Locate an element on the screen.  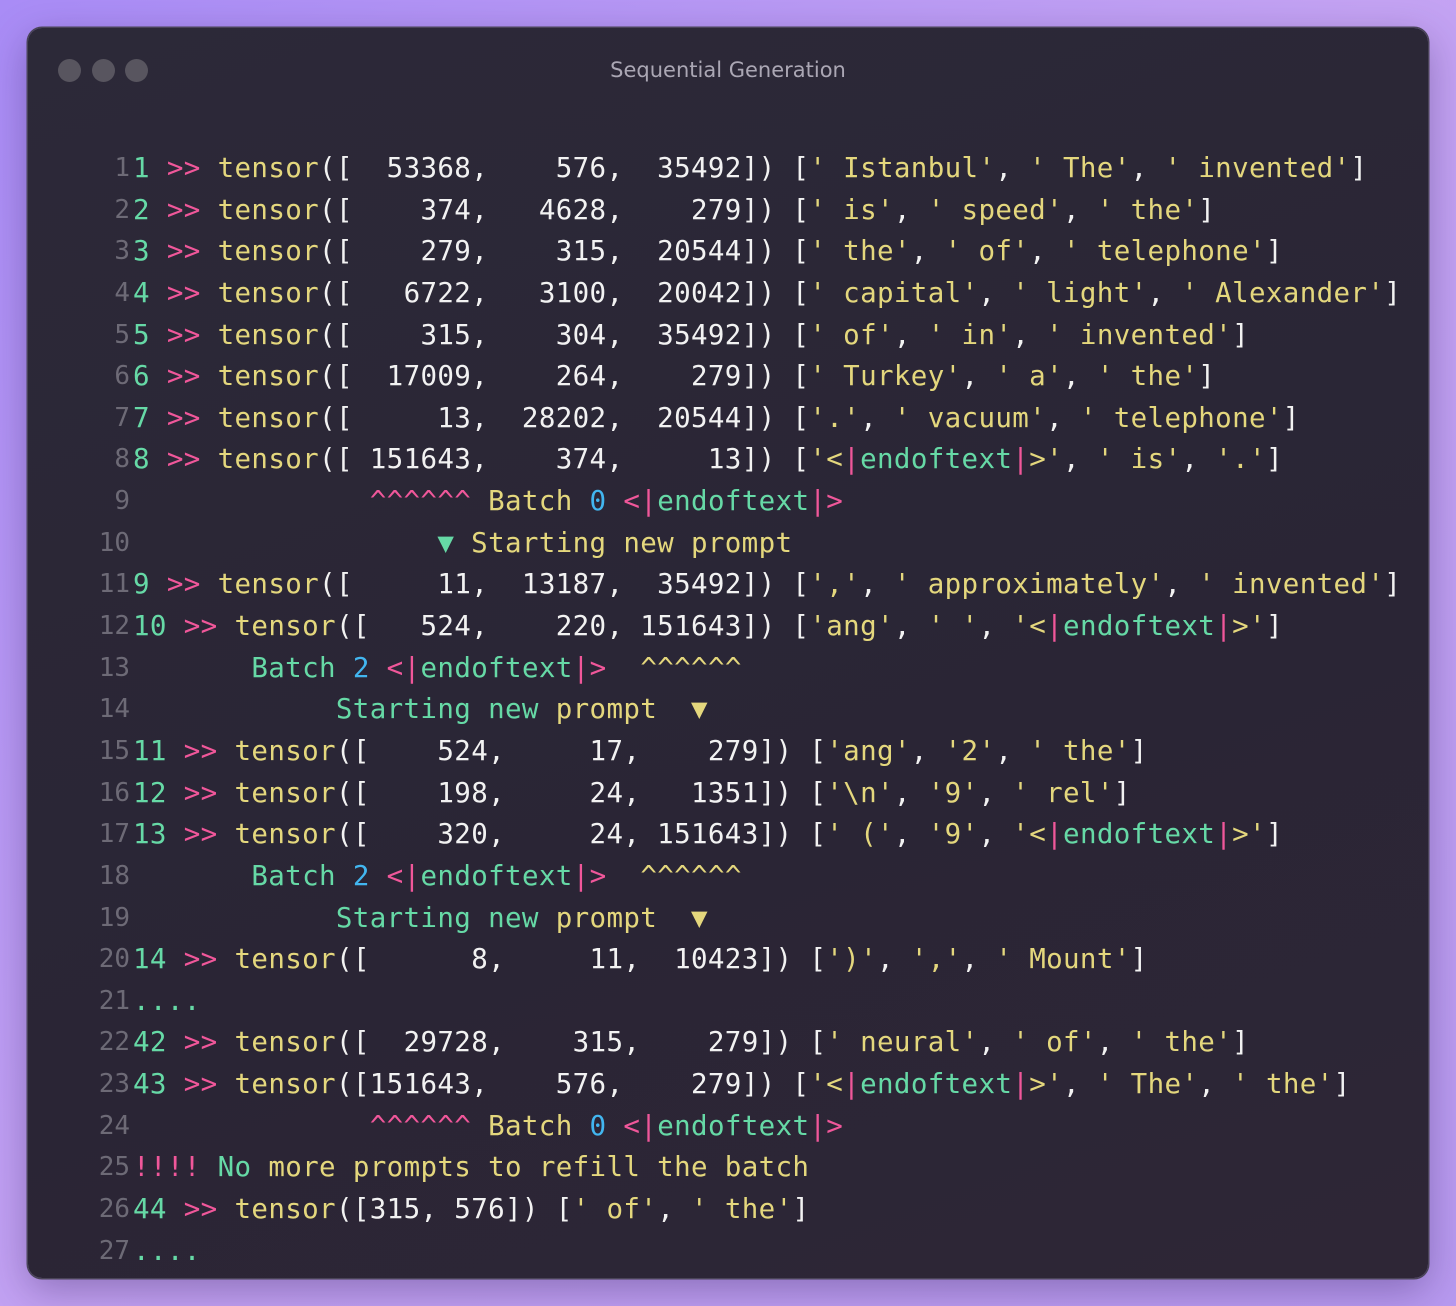
code-token: 13 is located at coordinates (150, 834).